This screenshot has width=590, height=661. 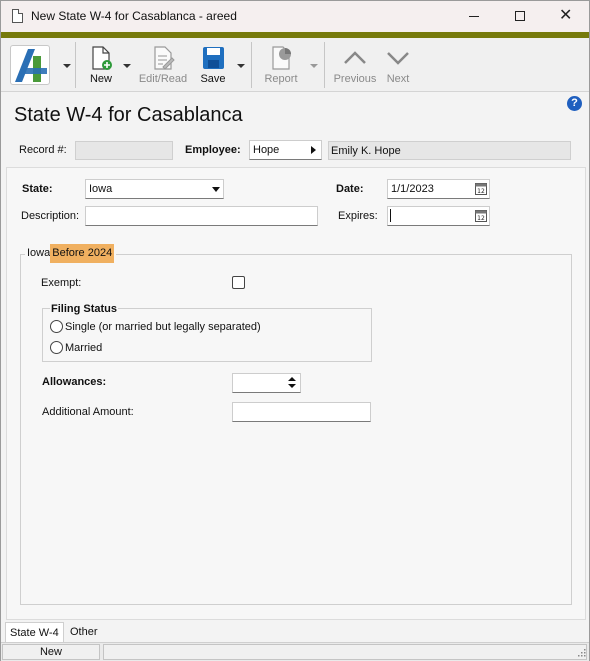 What do you see at coordinates (134, 16) in the screenshot?
I see `window-title: New State W-4 for Casablanca - areed` at bounding box center [134, 16].